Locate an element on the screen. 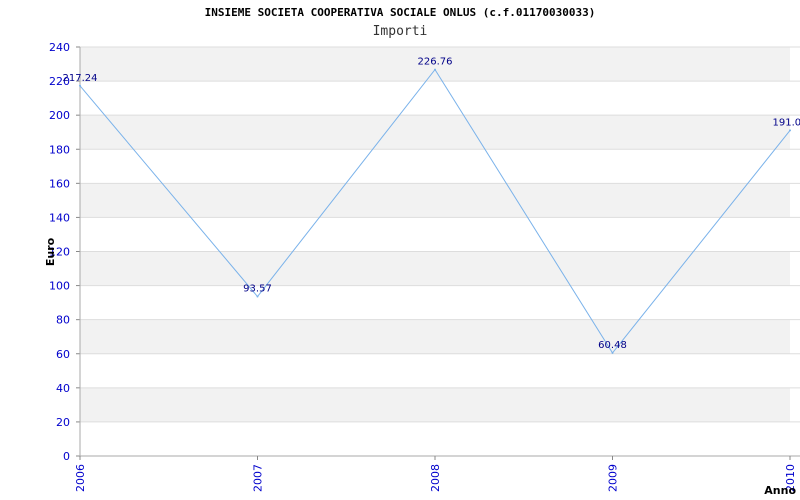 The width and height of the screenshot is (800, 500). y-tick-label: 200 is located at coordinates (59, 115).